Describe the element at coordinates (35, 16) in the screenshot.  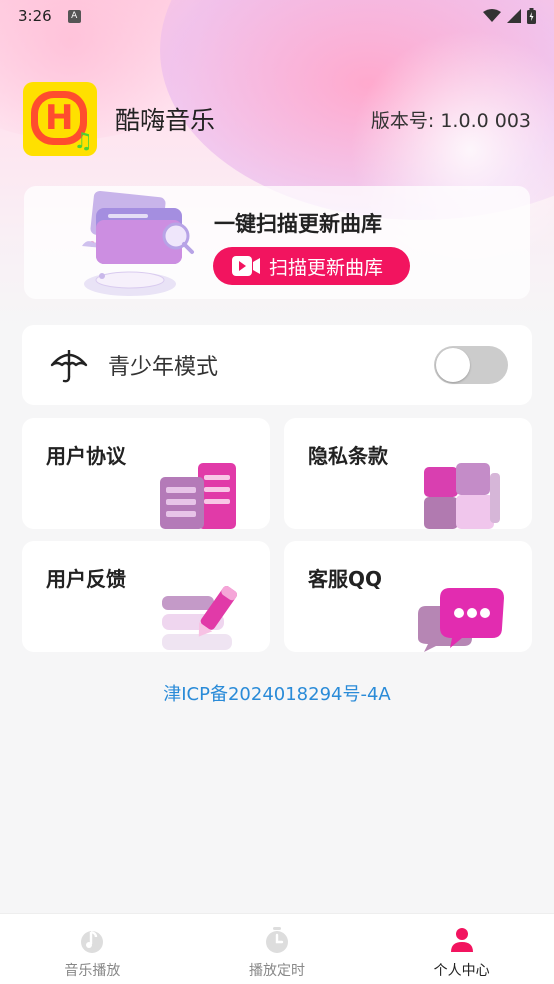
I see `status-time: 3:26` at that location.